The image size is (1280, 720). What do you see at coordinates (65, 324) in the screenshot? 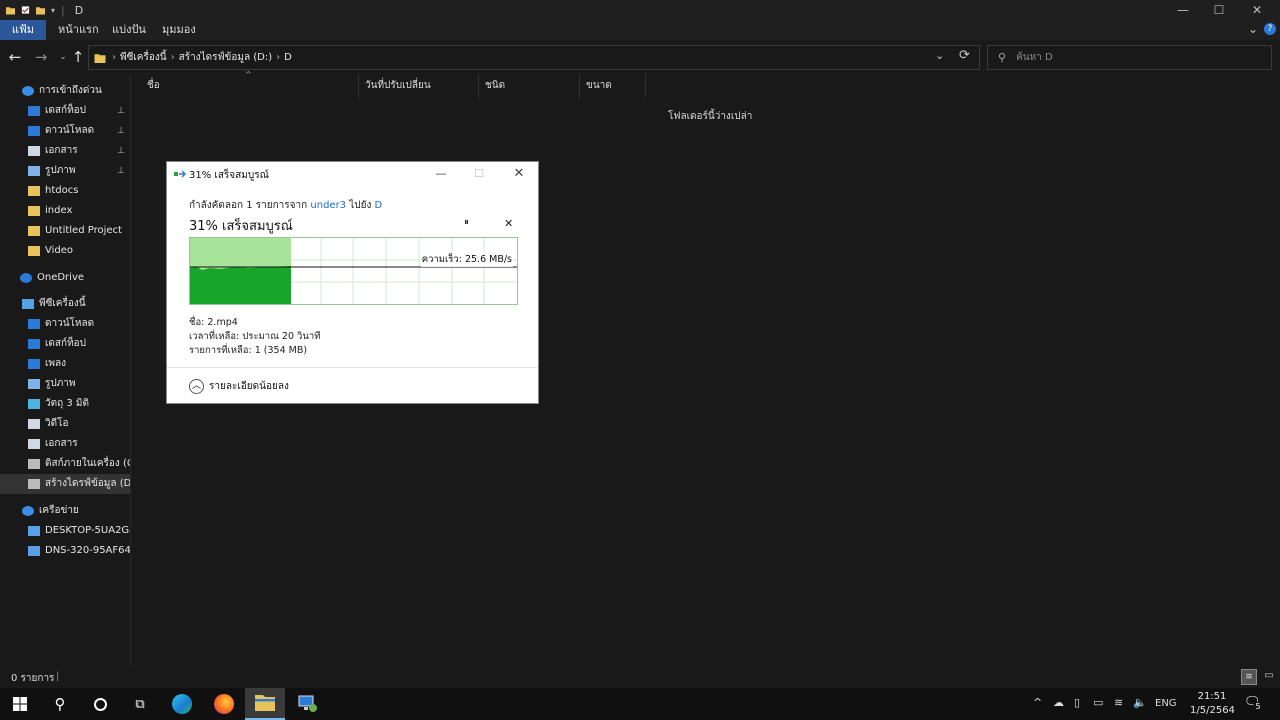
I see `sidebar-item: ดาวน์โหลด` at bounding box center [65, 324].